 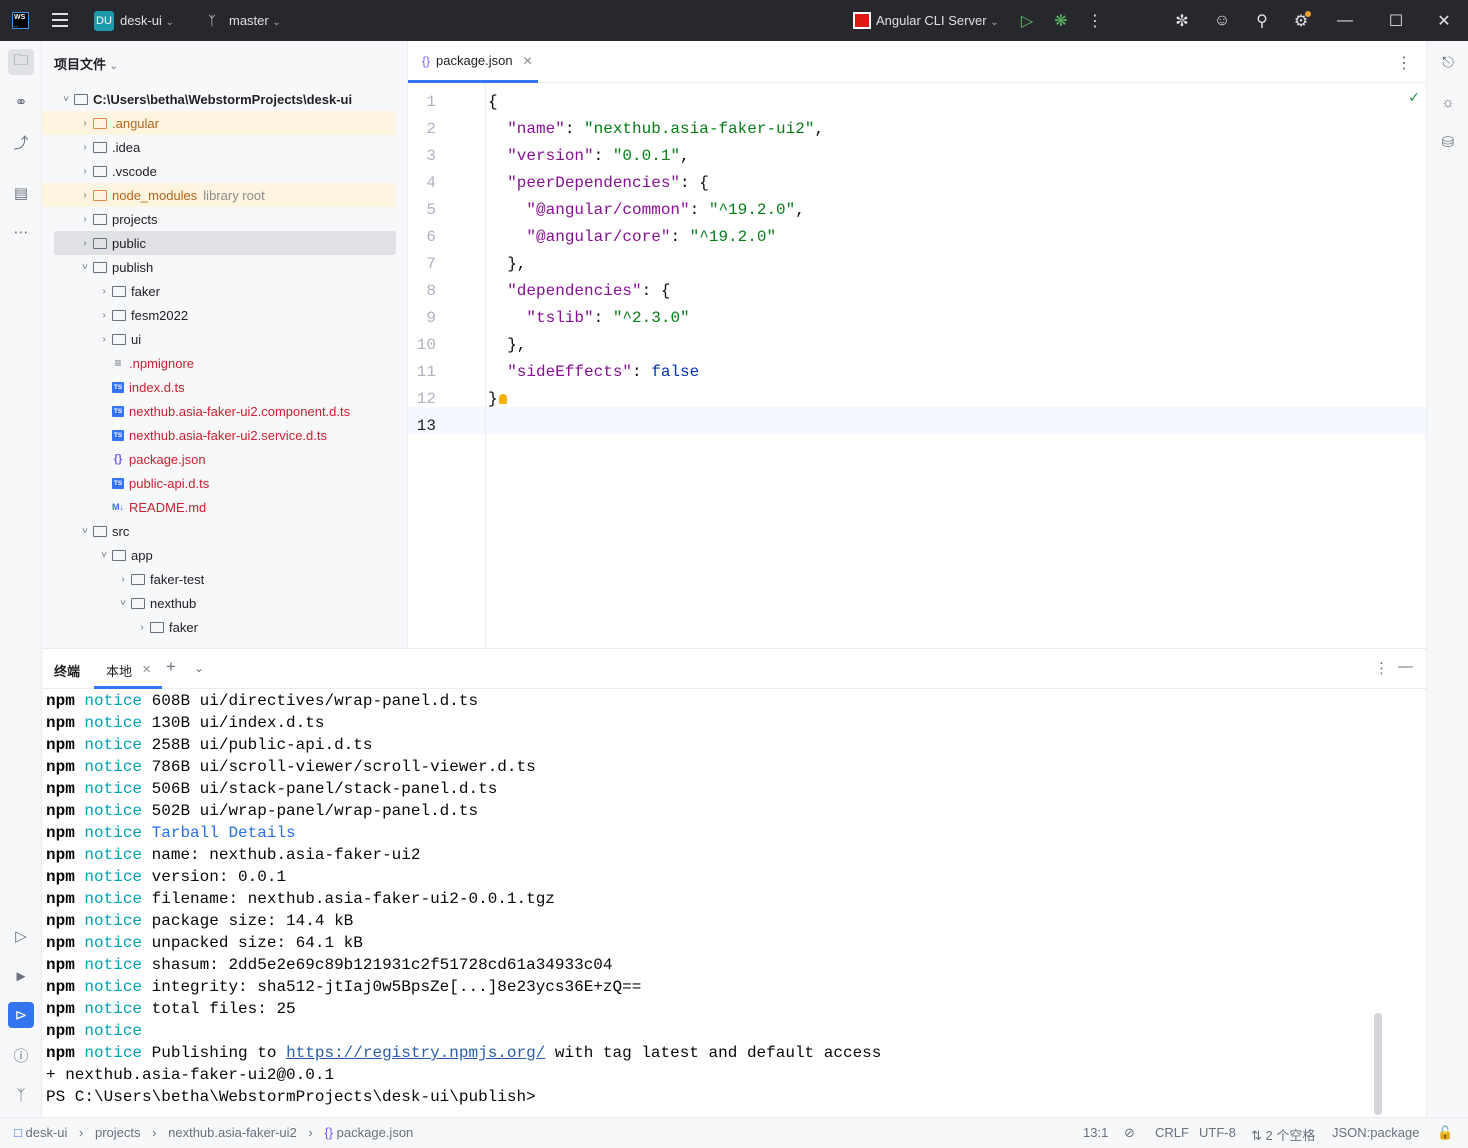 What do you see at coordinates (219, 363) in the screenshot?
I see `tree-item: ≡ .npmignore` at bounding box center [219, 363].